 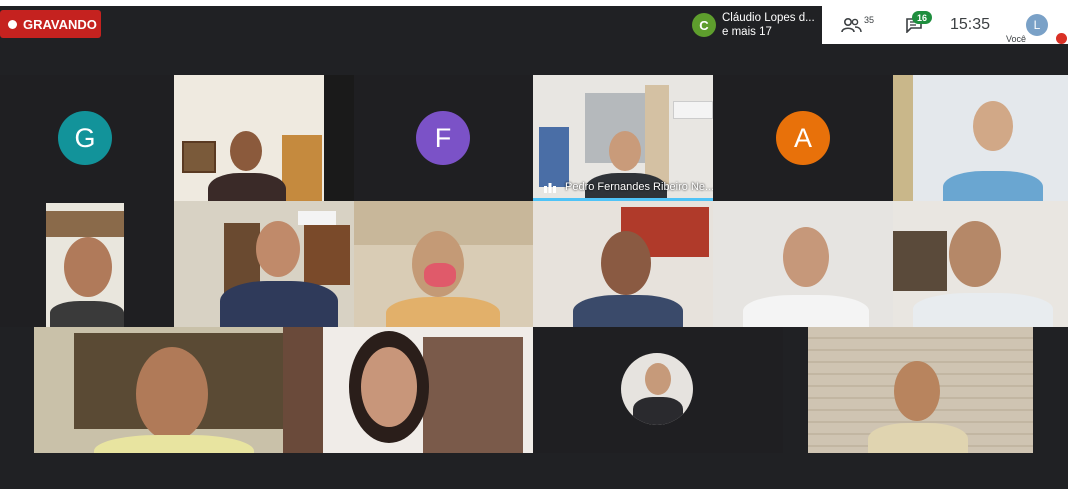 What do you see at coordinates (550, 188) in the screenshot?
I see `audio-level-icon` at bounding box center [550, 188].